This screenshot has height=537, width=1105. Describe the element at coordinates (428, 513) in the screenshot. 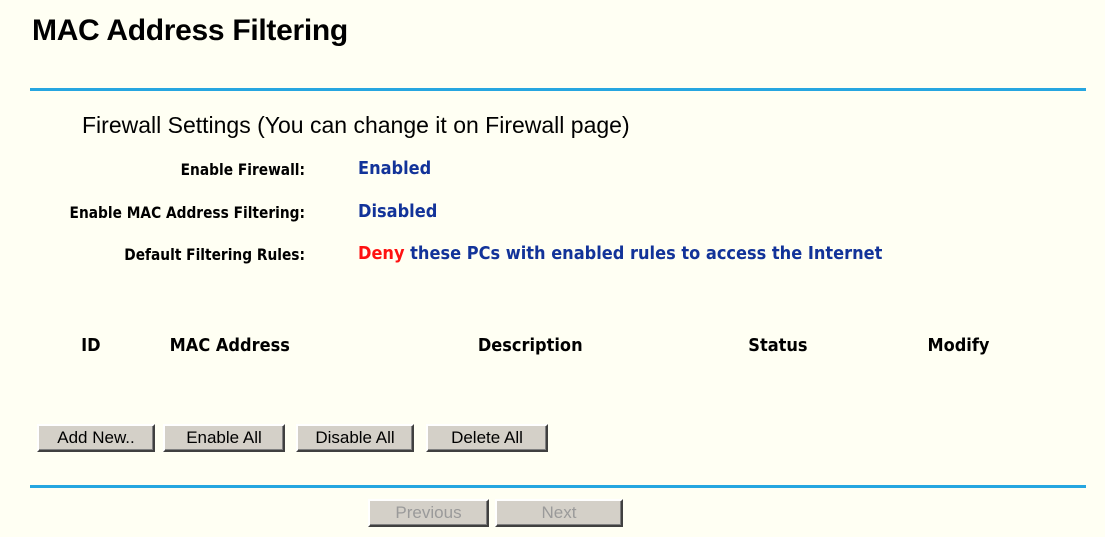

I see `previous-button: Previous` at that location.